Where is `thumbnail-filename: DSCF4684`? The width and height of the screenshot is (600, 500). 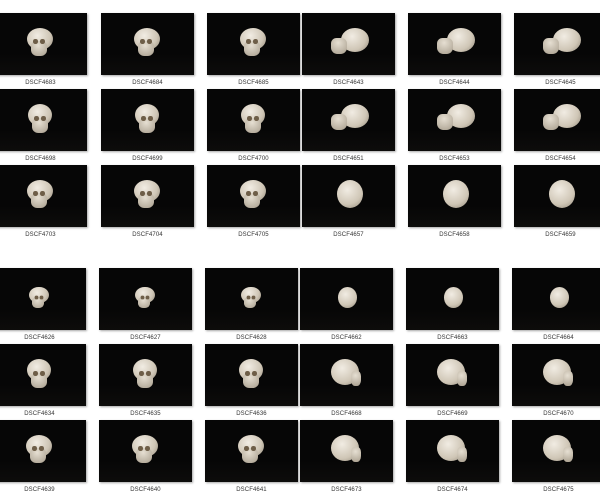 thumbnail-filename: DSCF4684 is located at coordinates (147, 83).